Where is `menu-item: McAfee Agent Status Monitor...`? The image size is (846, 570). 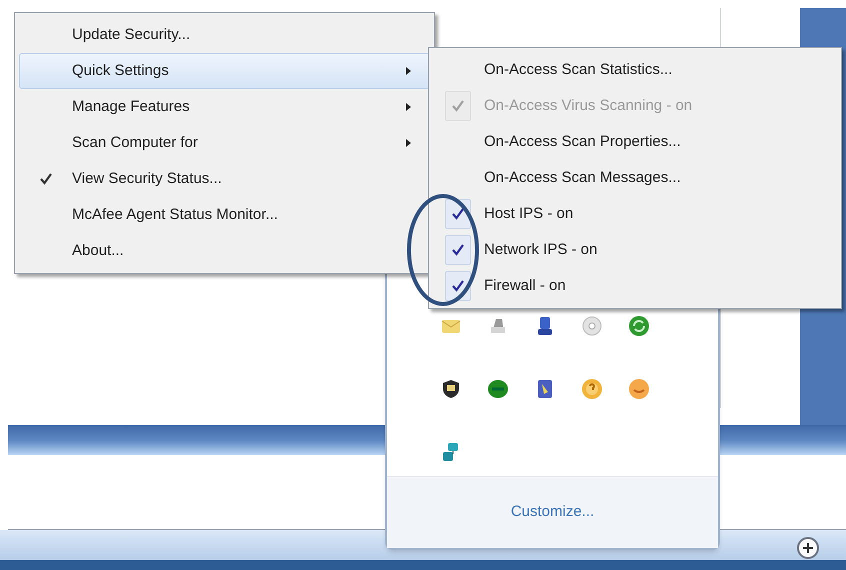 menu-item: McAfee Agent Status Monitor... is located at coordinates (224, 215).